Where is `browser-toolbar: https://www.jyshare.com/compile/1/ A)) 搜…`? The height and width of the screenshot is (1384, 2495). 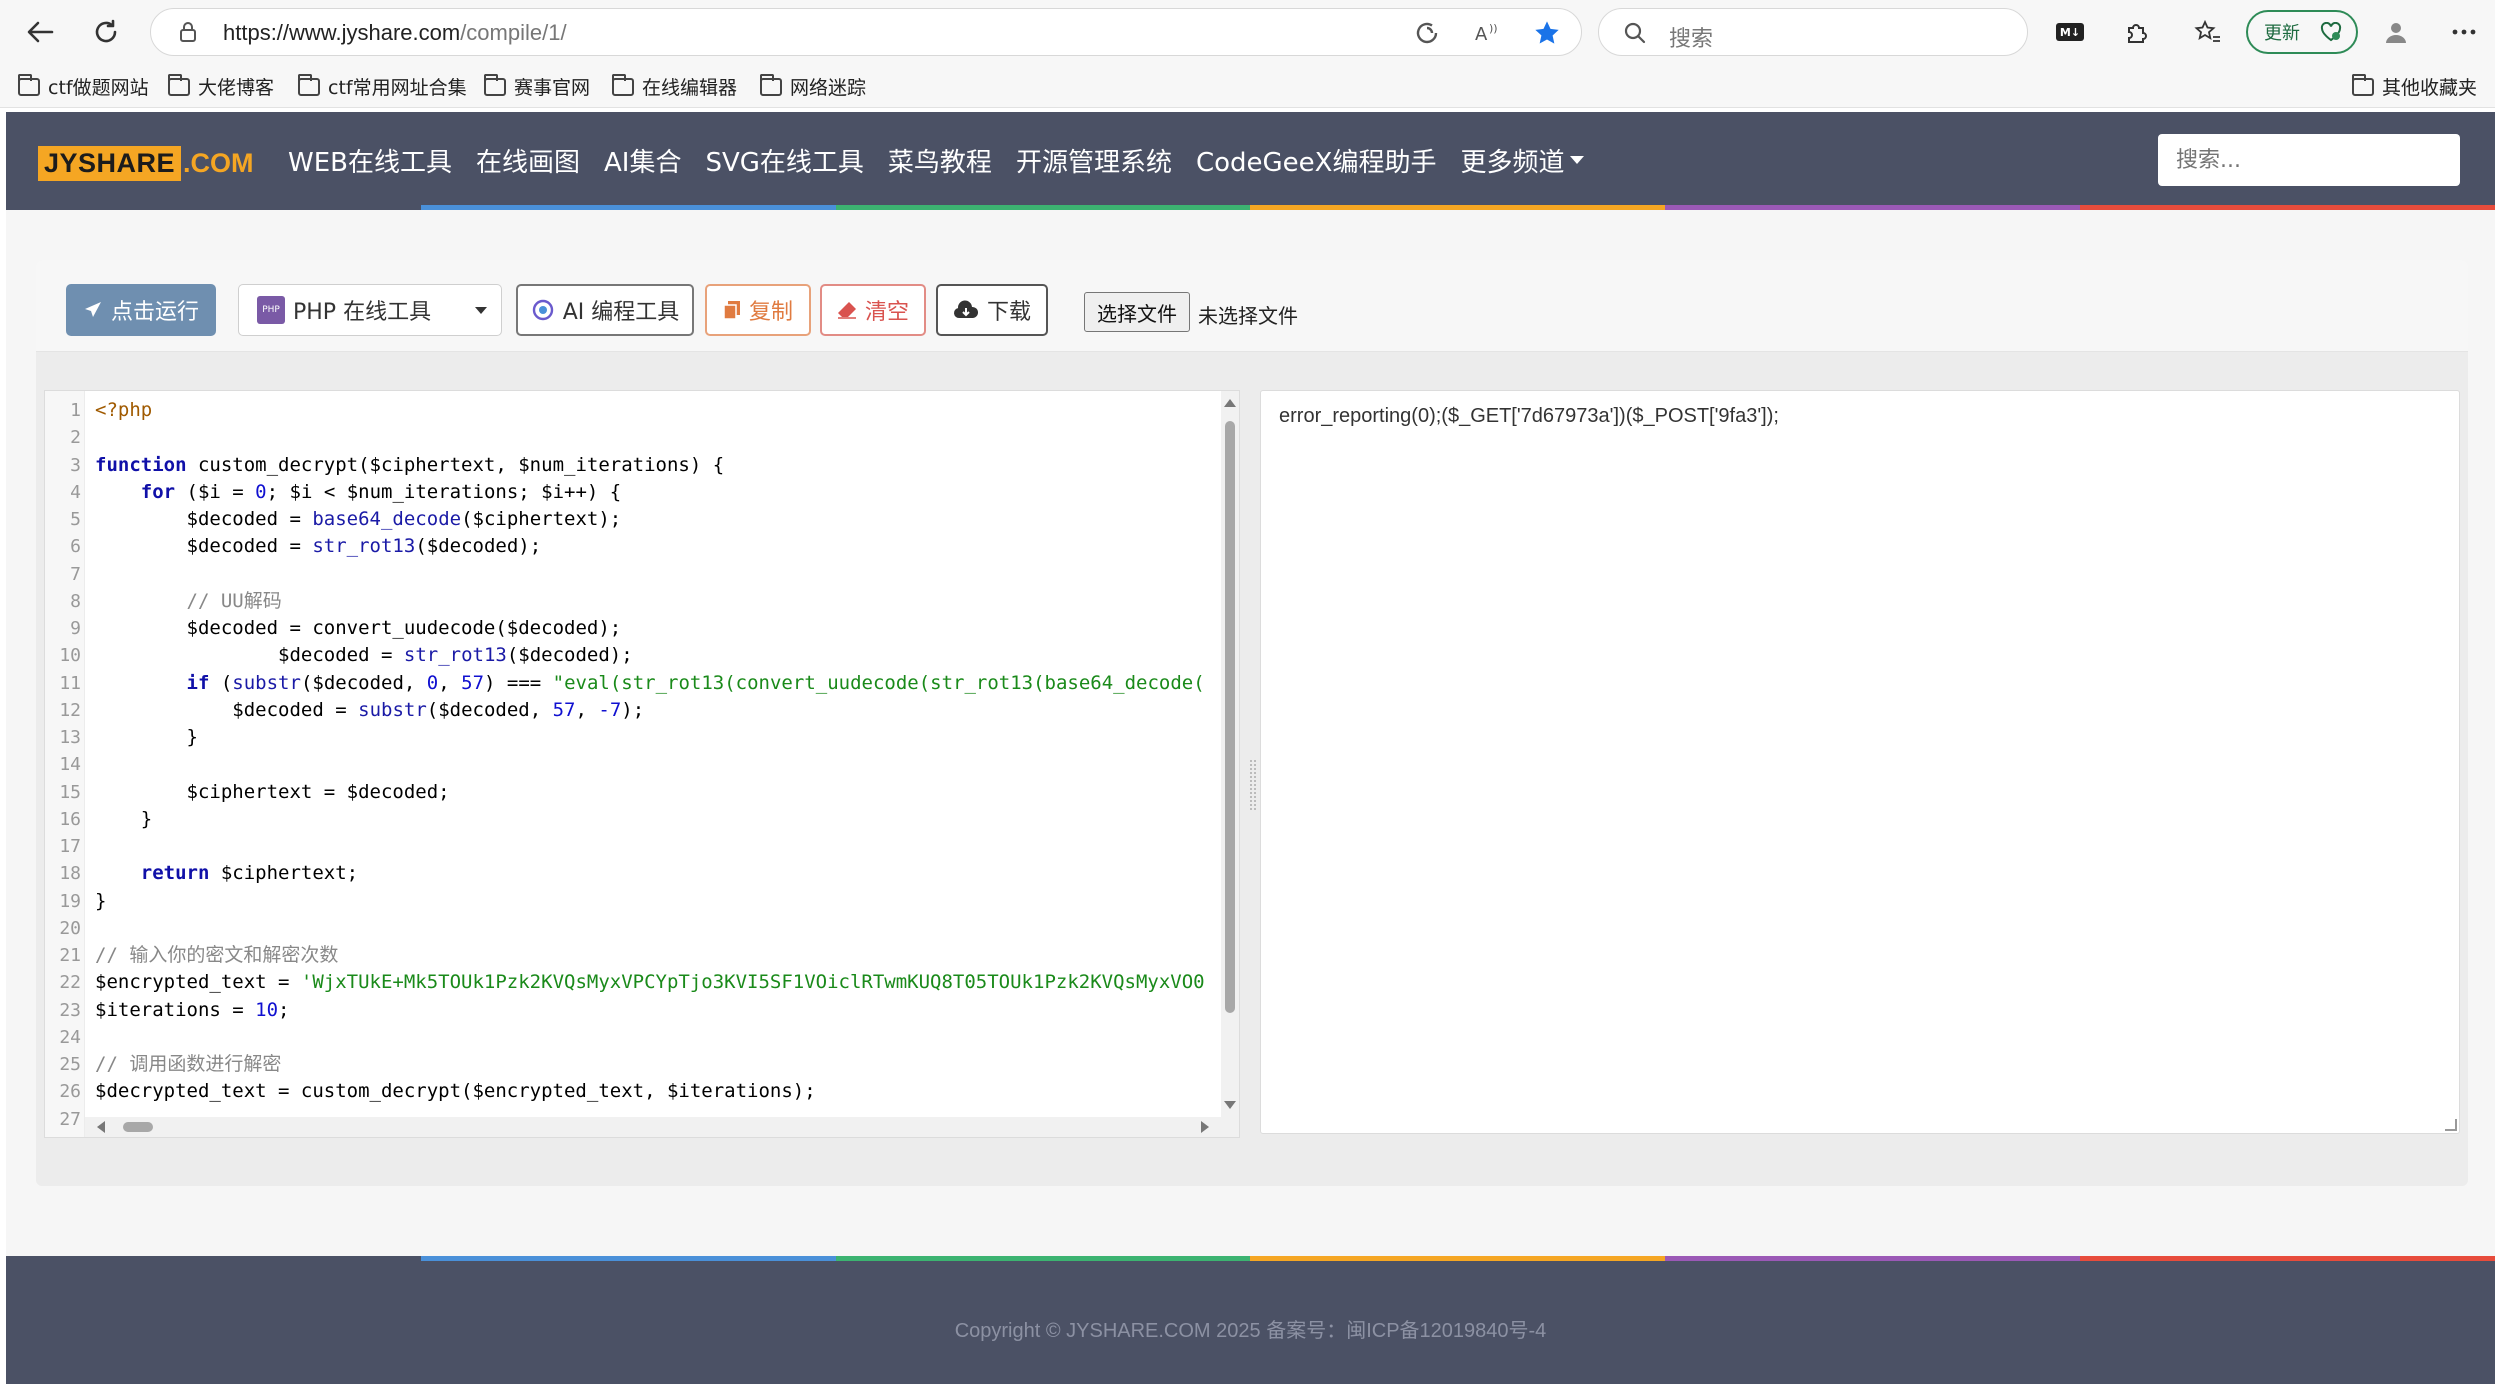
browser-toolbar: https://www.jyshare.com/compile/1/ A)) 搜… is located at coordinates (1247, 32).